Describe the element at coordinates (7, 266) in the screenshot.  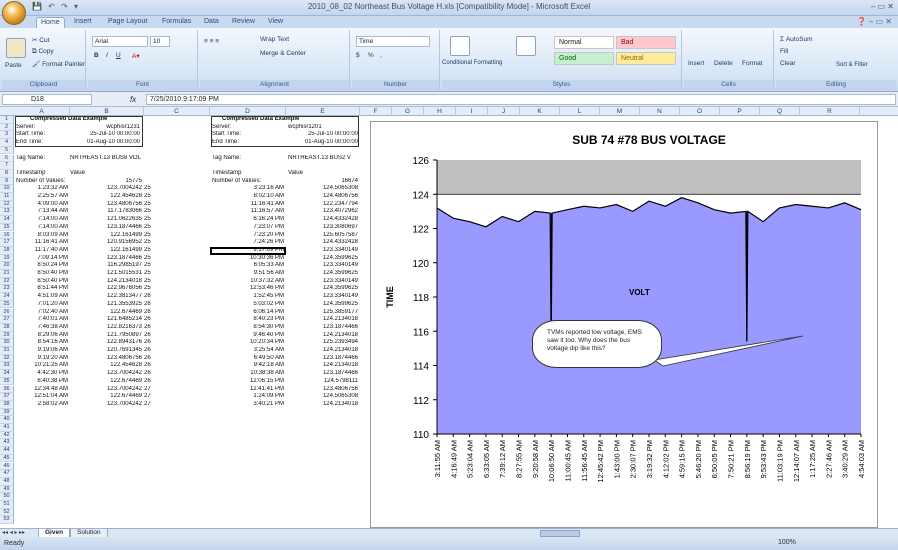
I see `row-header: 20` at that location.